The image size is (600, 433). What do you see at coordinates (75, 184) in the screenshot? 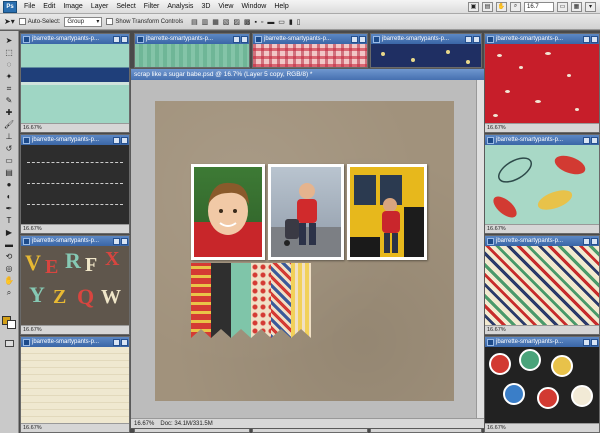
I see `doc-window-left-2: jbarrette-smartypants-p... 16.67%` at bounding box center [75, 184].